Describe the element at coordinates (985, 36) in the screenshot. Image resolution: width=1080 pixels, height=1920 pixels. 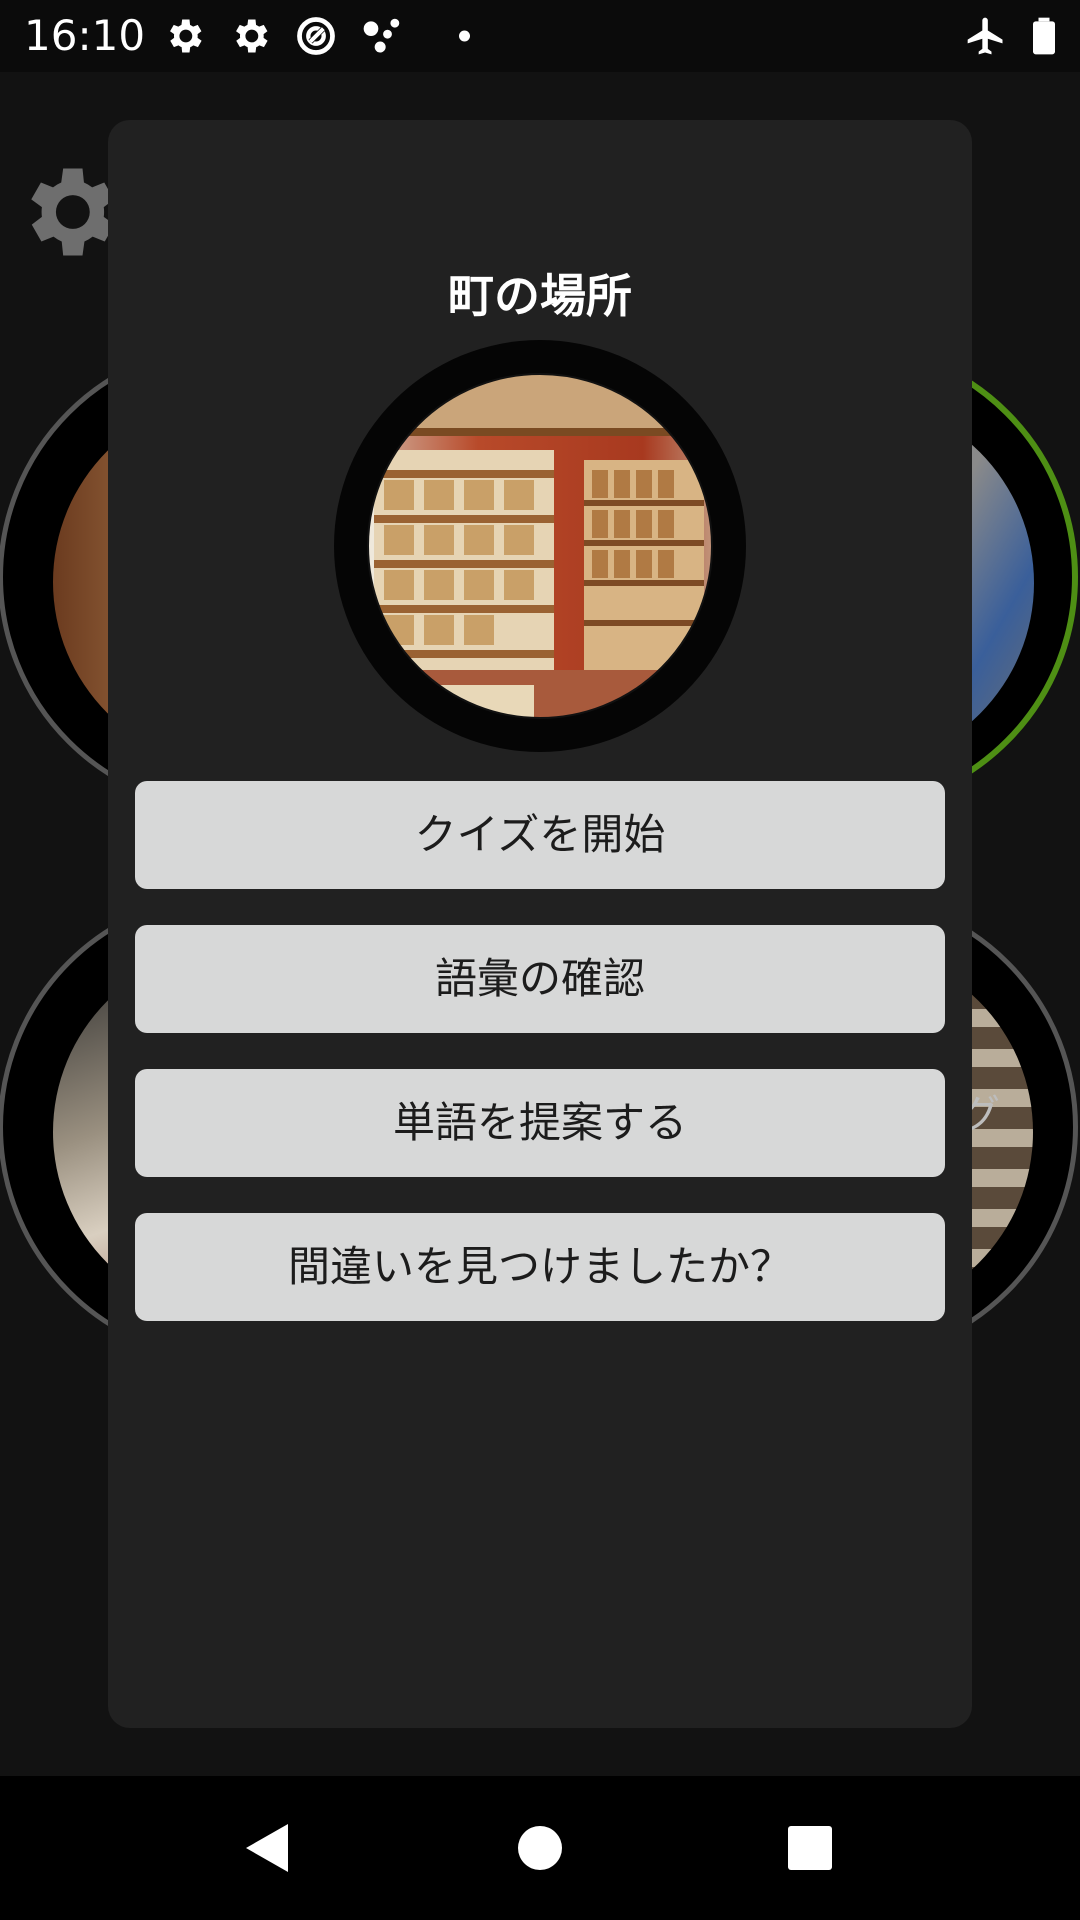
I see `airplane-mode-icon` at that location.